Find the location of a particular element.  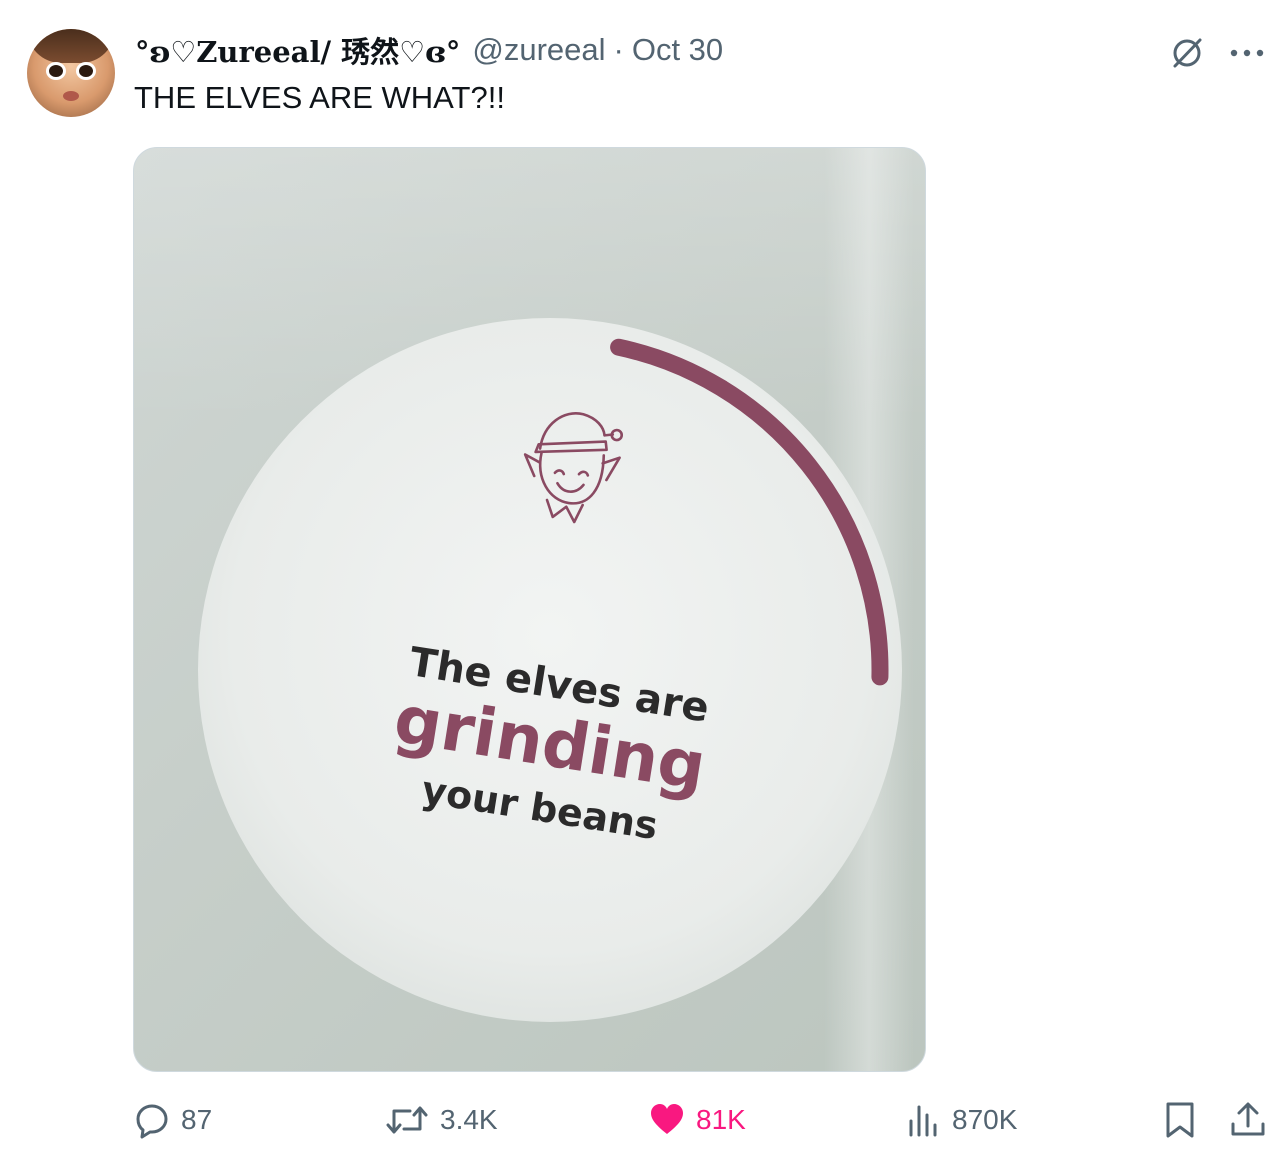

reply-button: 87 is located at coordinates (172, 1120).